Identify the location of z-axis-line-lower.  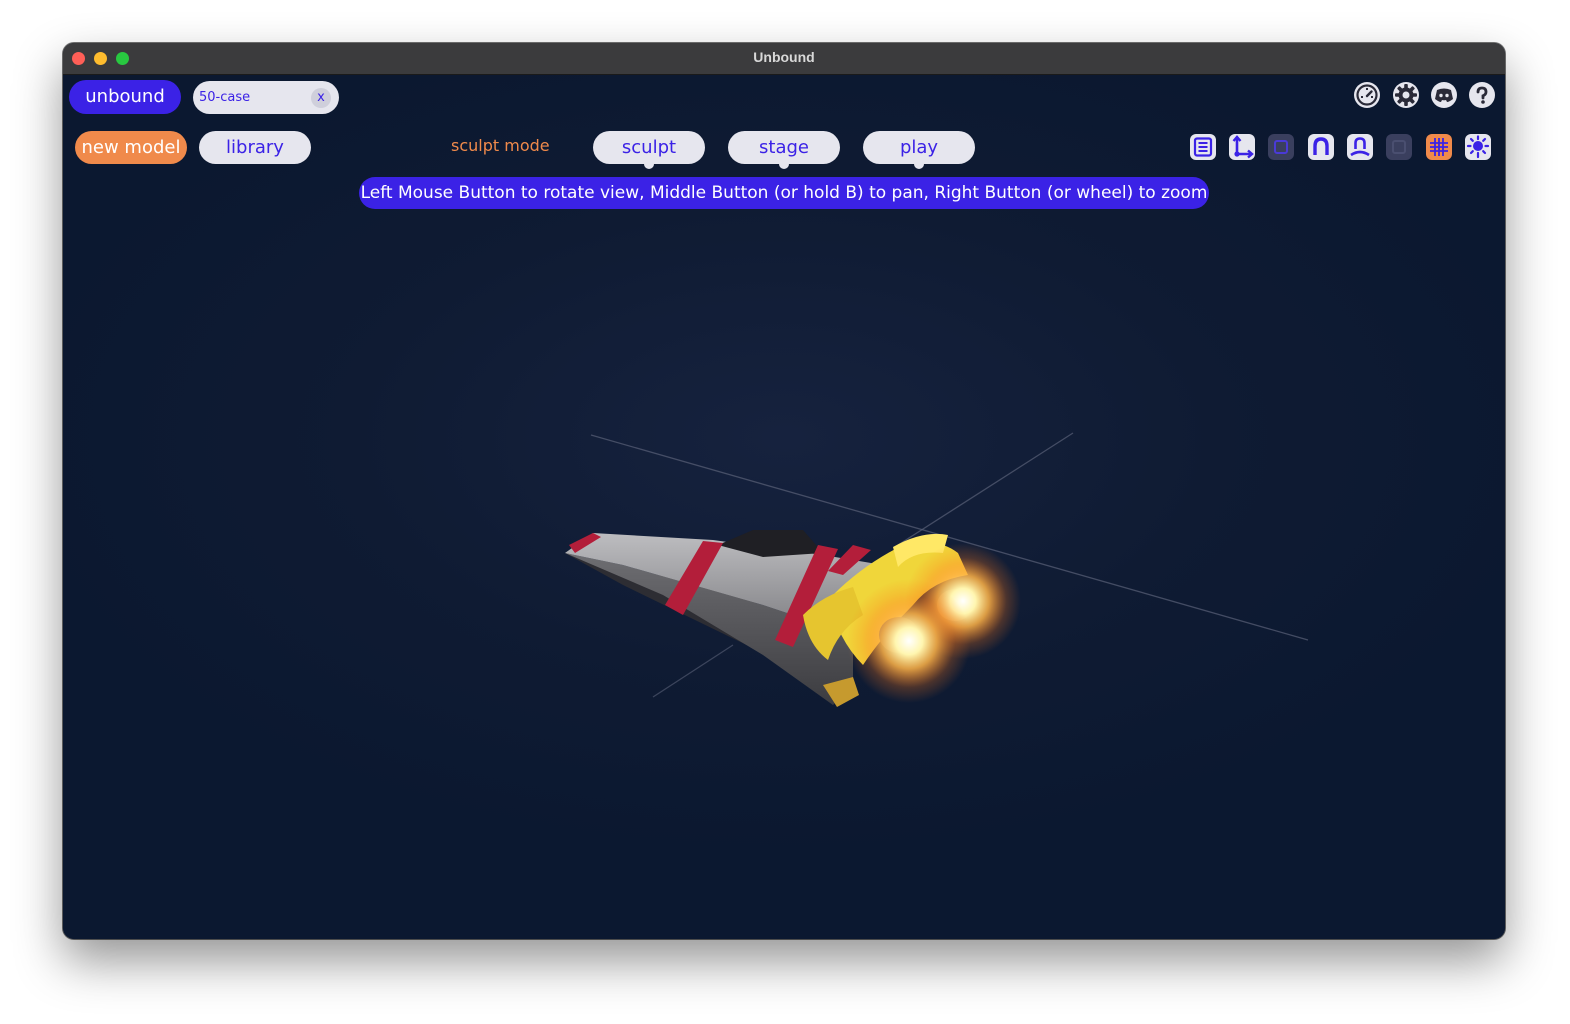
(693, 671).